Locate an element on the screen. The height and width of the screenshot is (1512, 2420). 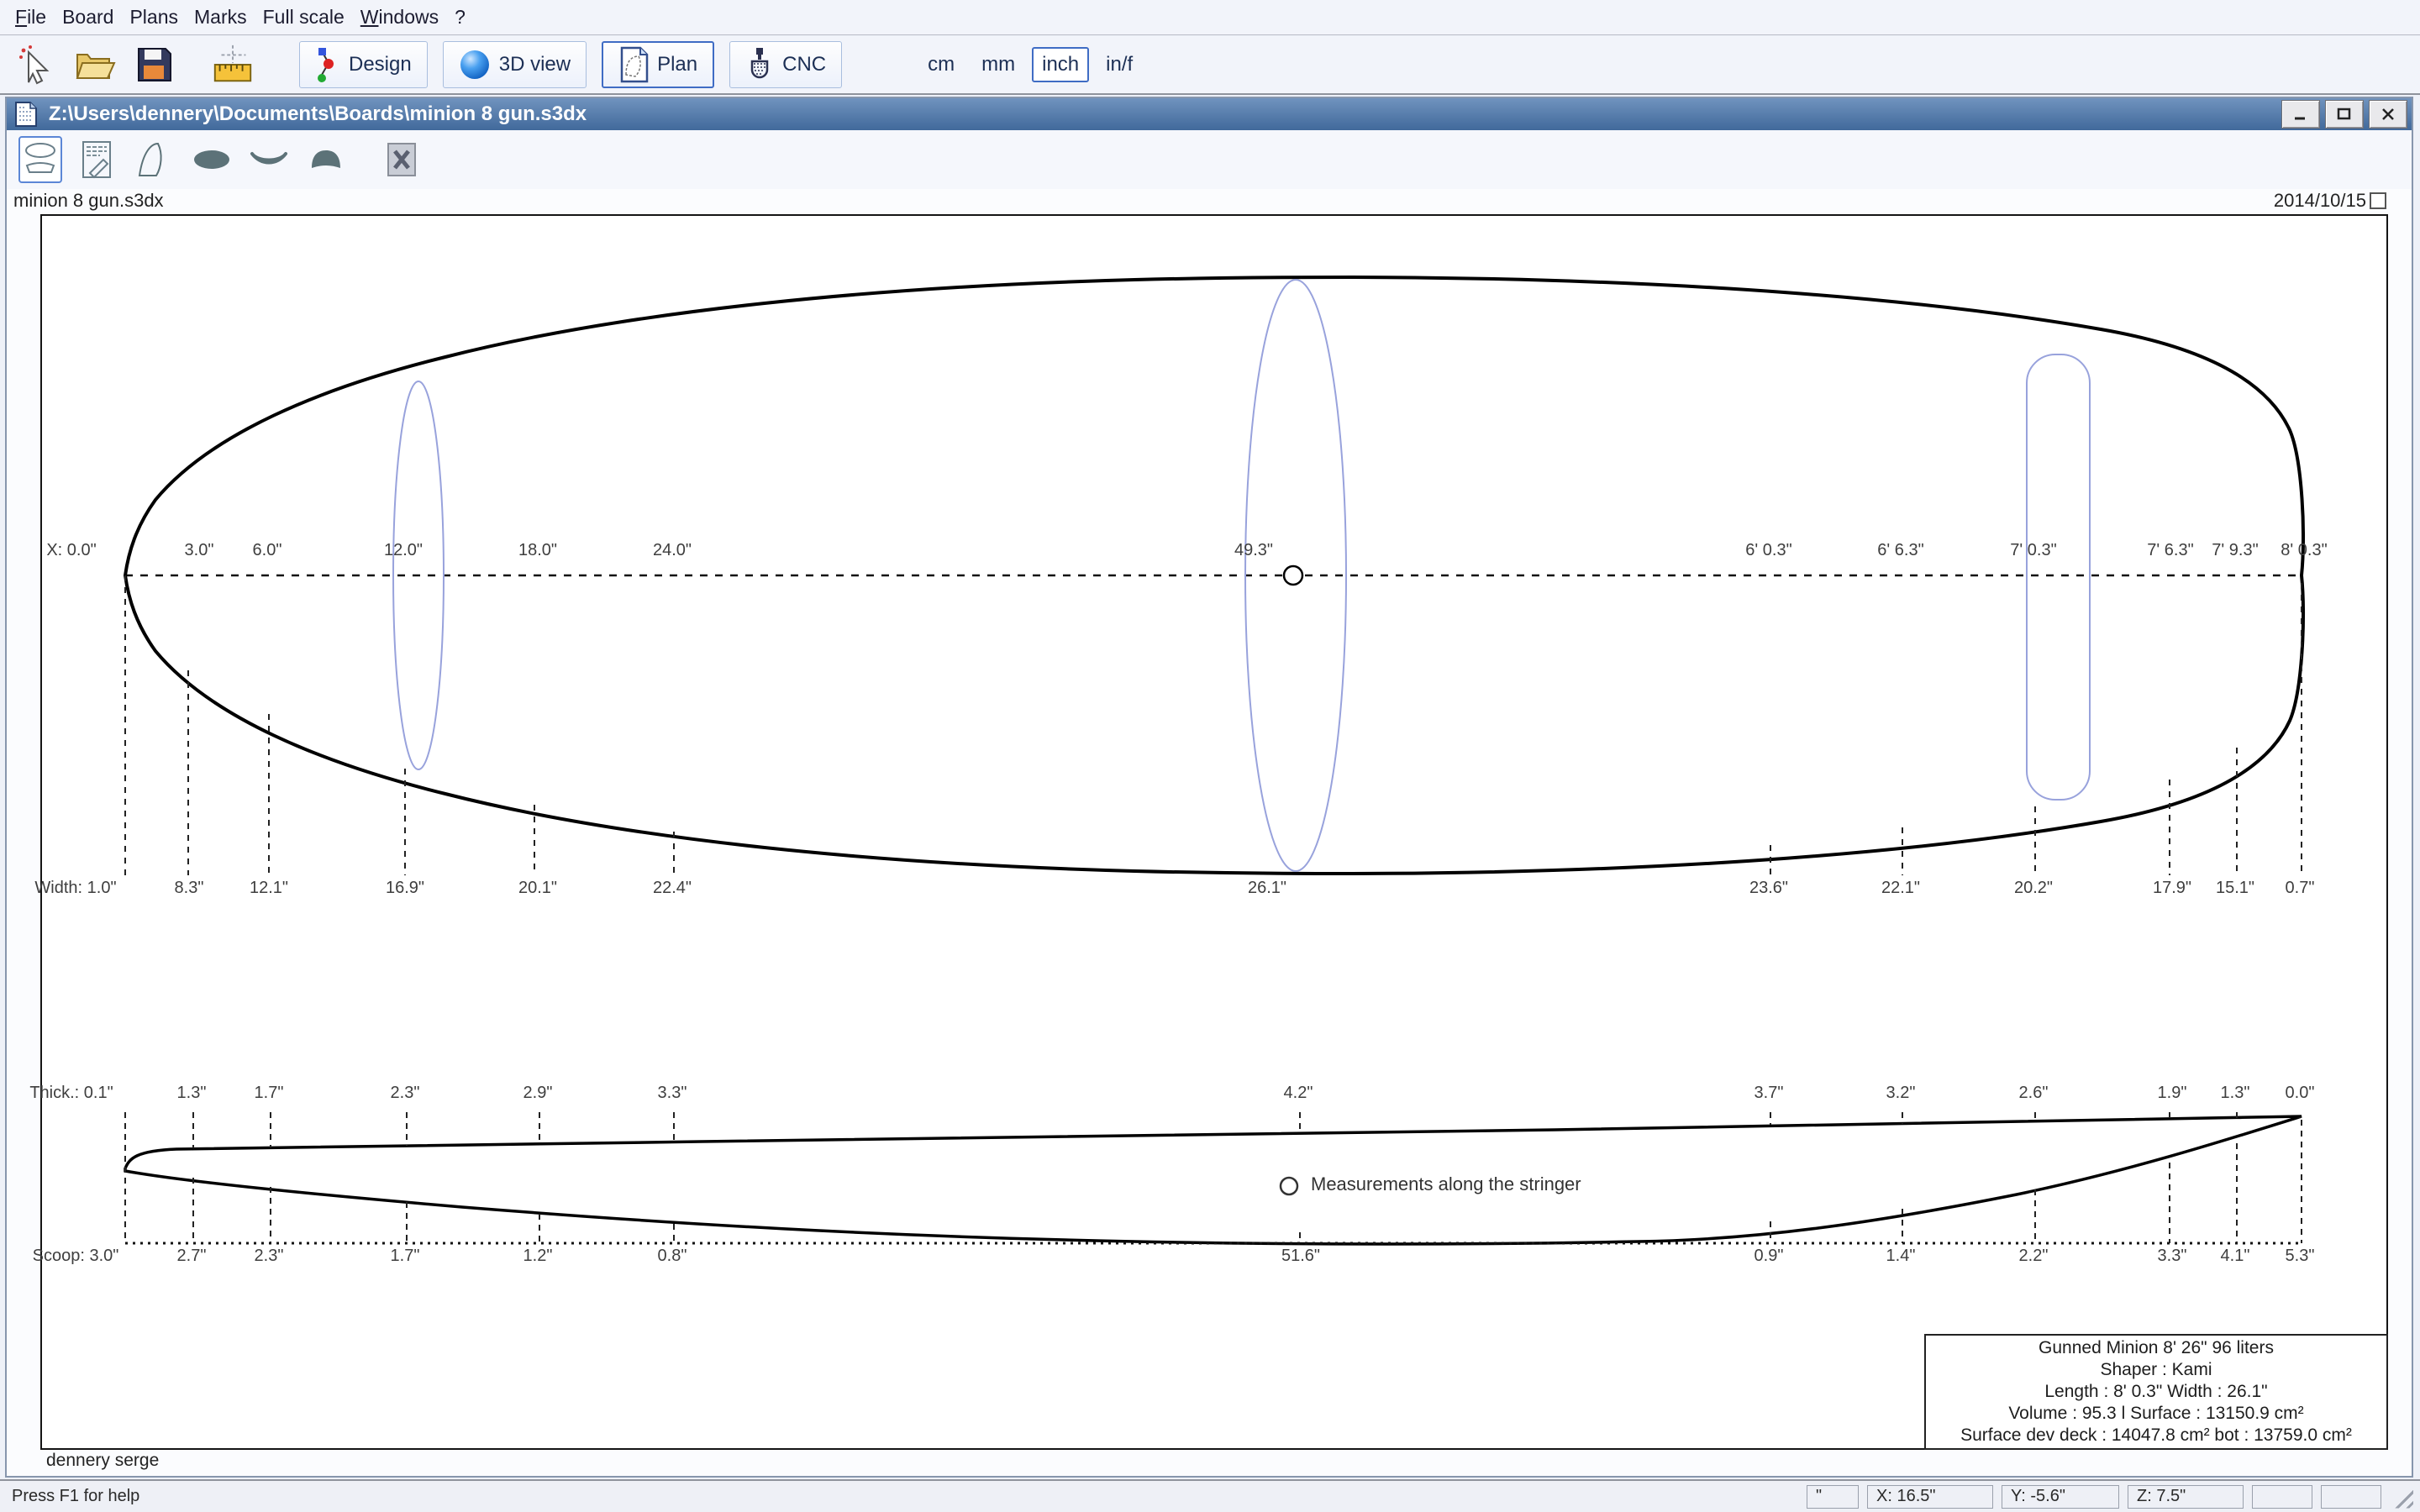
profile-station-ticks is located at coordinates (1213, 1177).